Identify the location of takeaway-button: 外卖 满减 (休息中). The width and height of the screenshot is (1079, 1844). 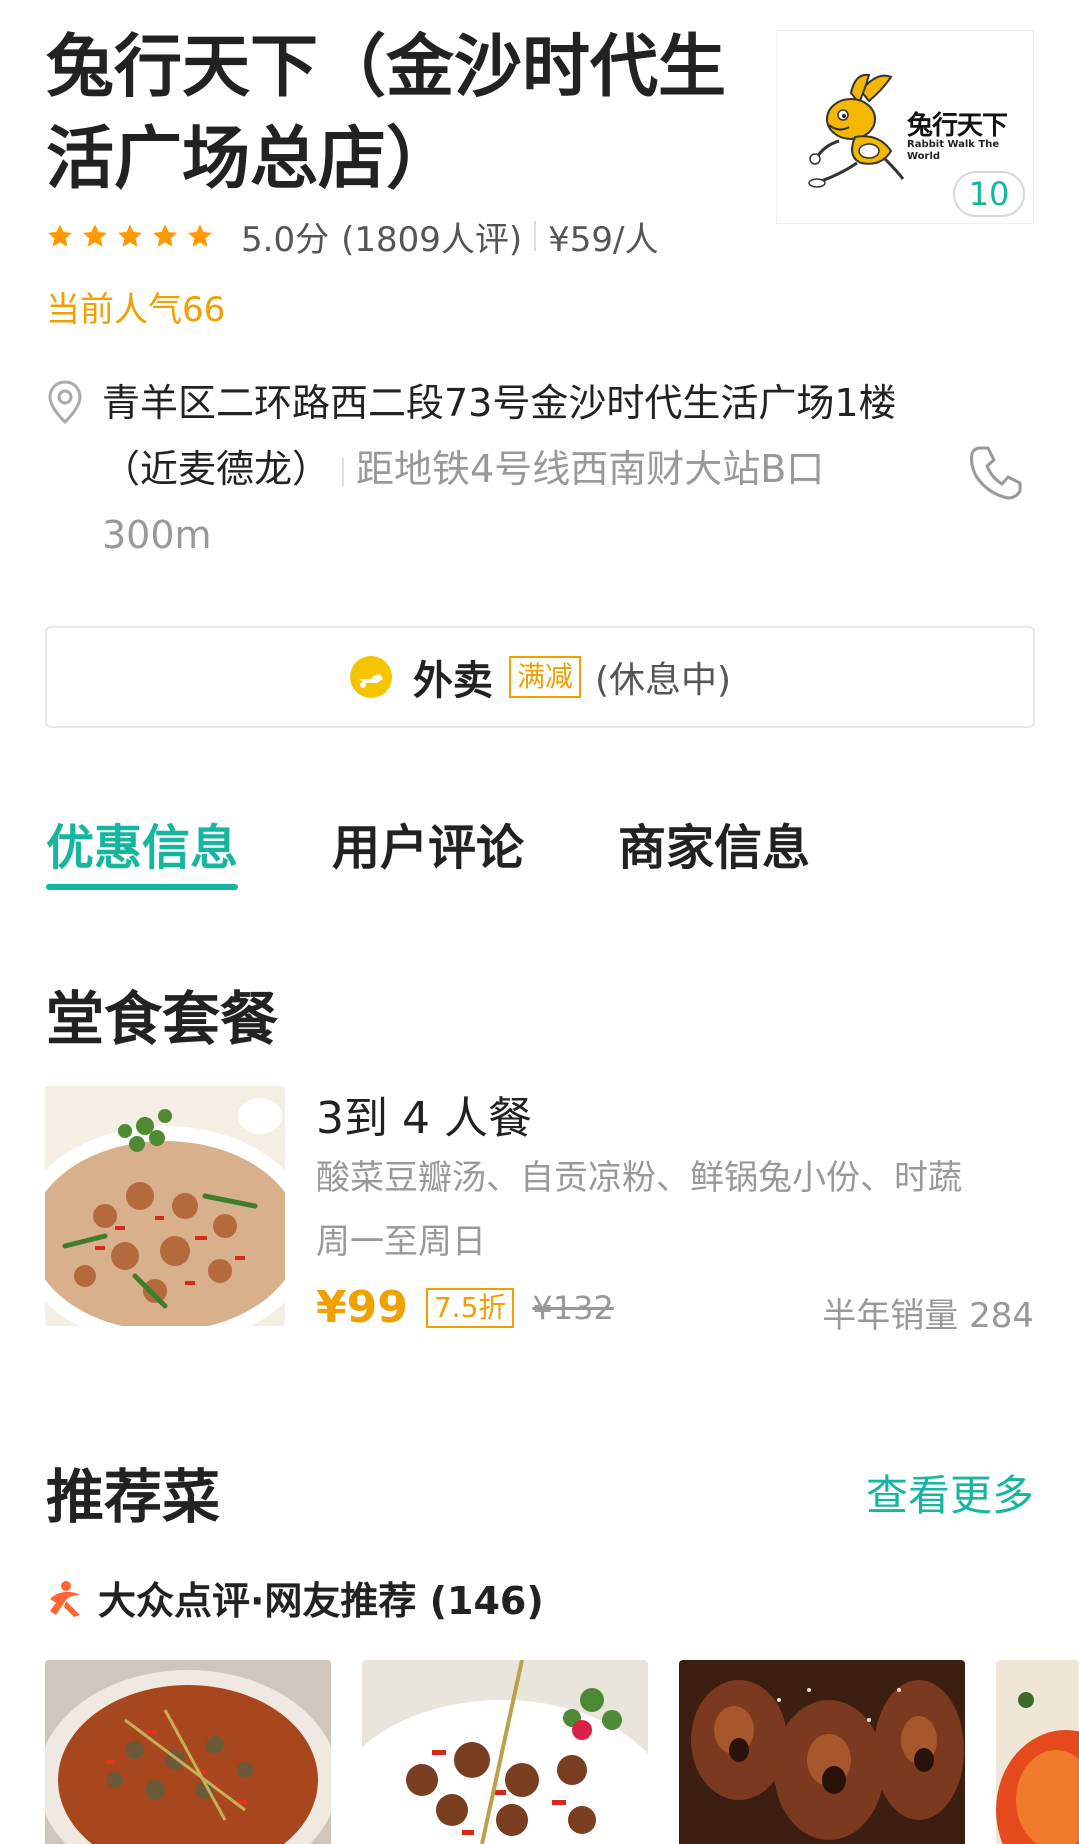
(540, 677).